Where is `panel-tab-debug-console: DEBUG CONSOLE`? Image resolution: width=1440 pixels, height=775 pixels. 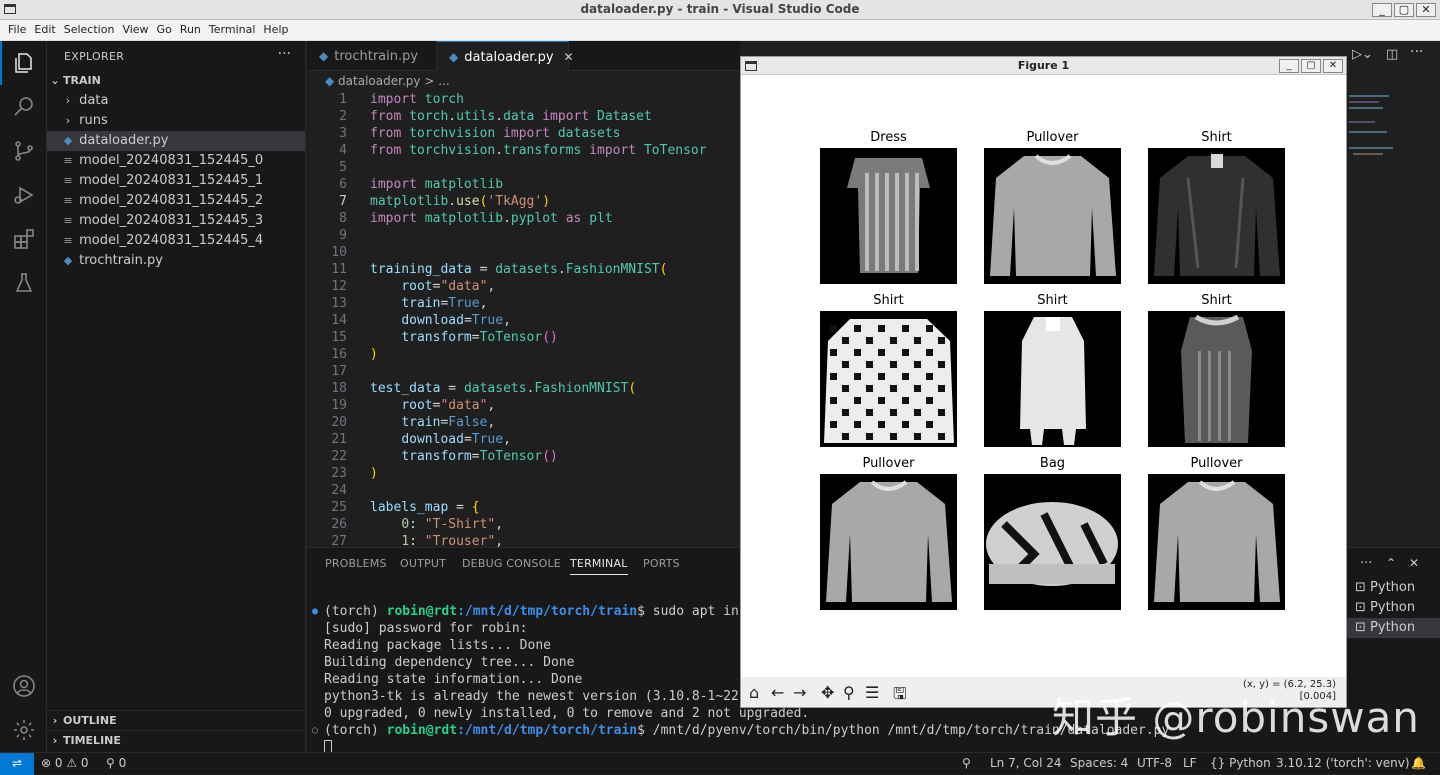 panel-tab-debug-console: DEBUG CONSOLE is located at coordinates (511, 563).